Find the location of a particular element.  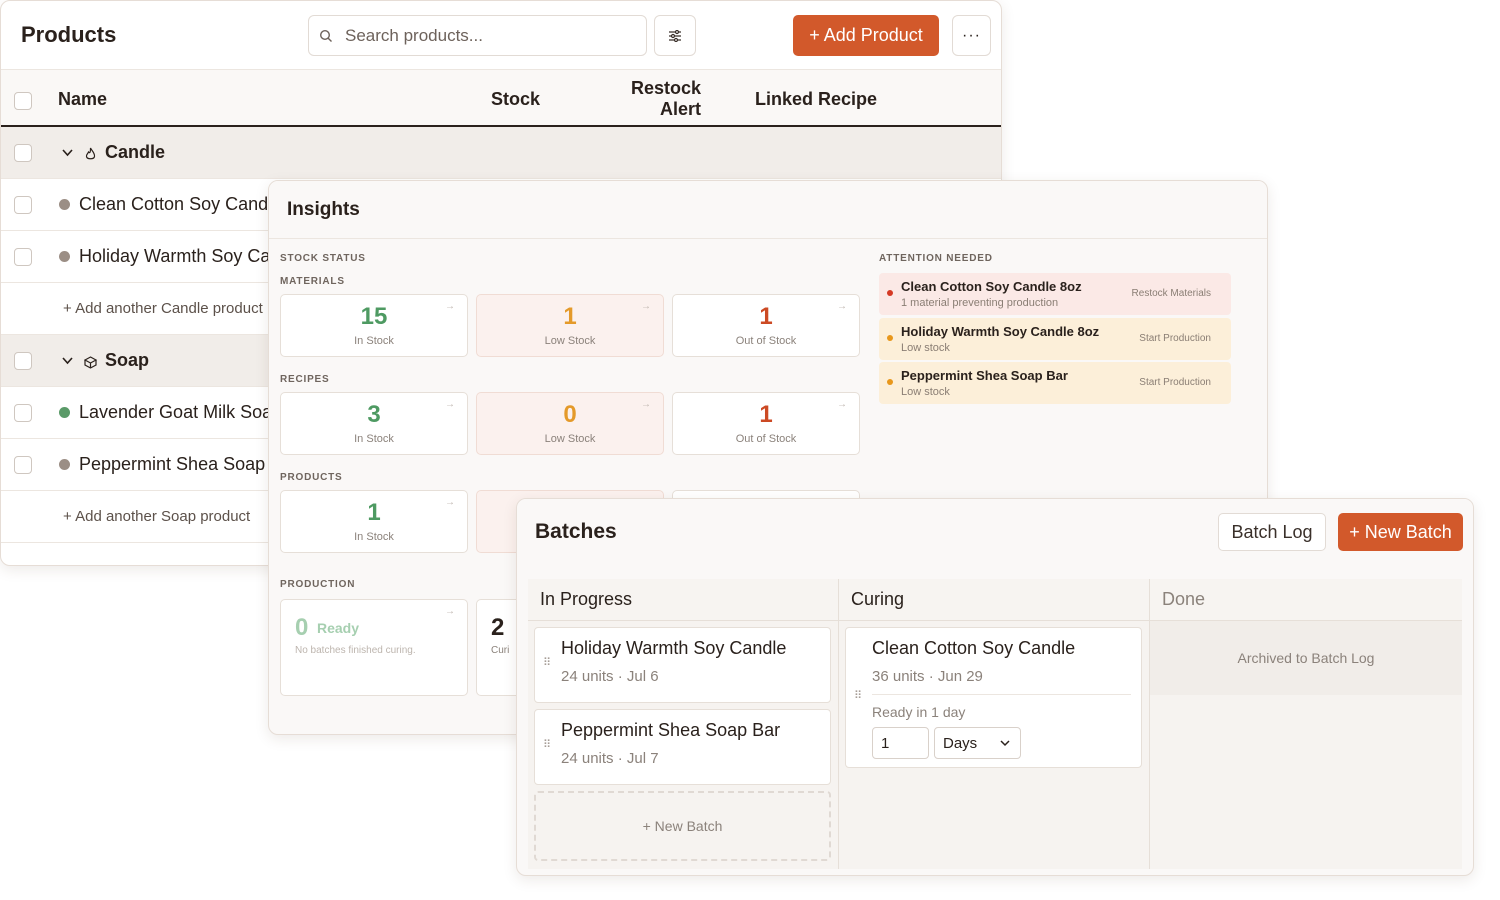

table-header: Name Stock Restock Alert Linked Recipe is located at coordinates (501, 98).